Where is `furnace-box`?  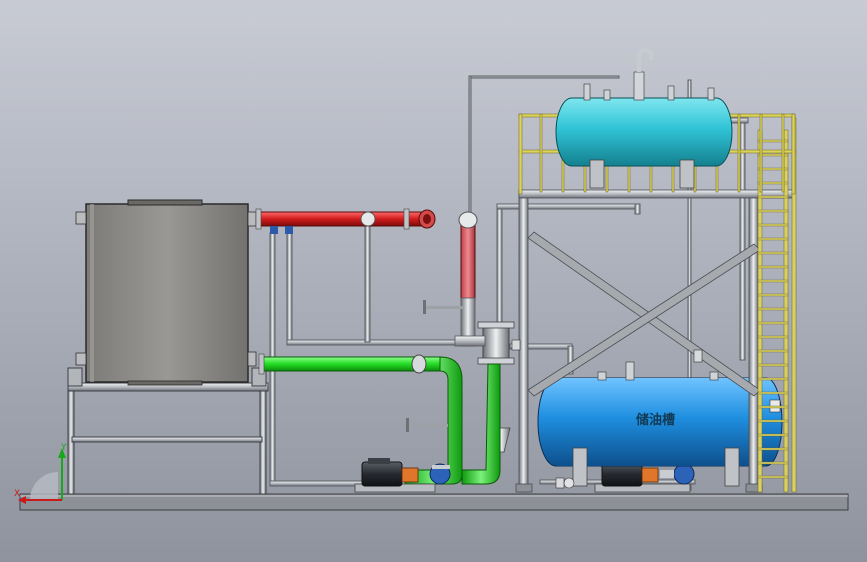 furnace-box is located at coordinates (166, 292).